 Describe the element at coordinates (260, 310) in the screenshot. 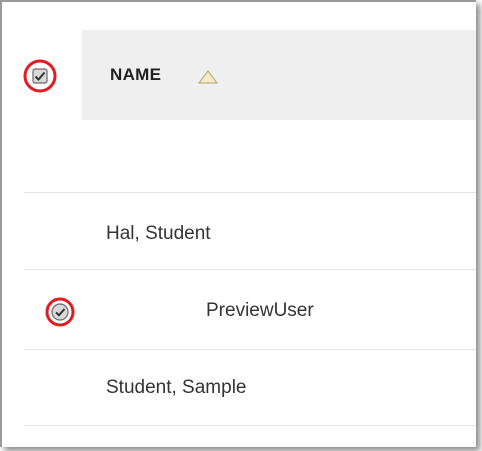

I see `table-row-name: PreviewUser` at that location.